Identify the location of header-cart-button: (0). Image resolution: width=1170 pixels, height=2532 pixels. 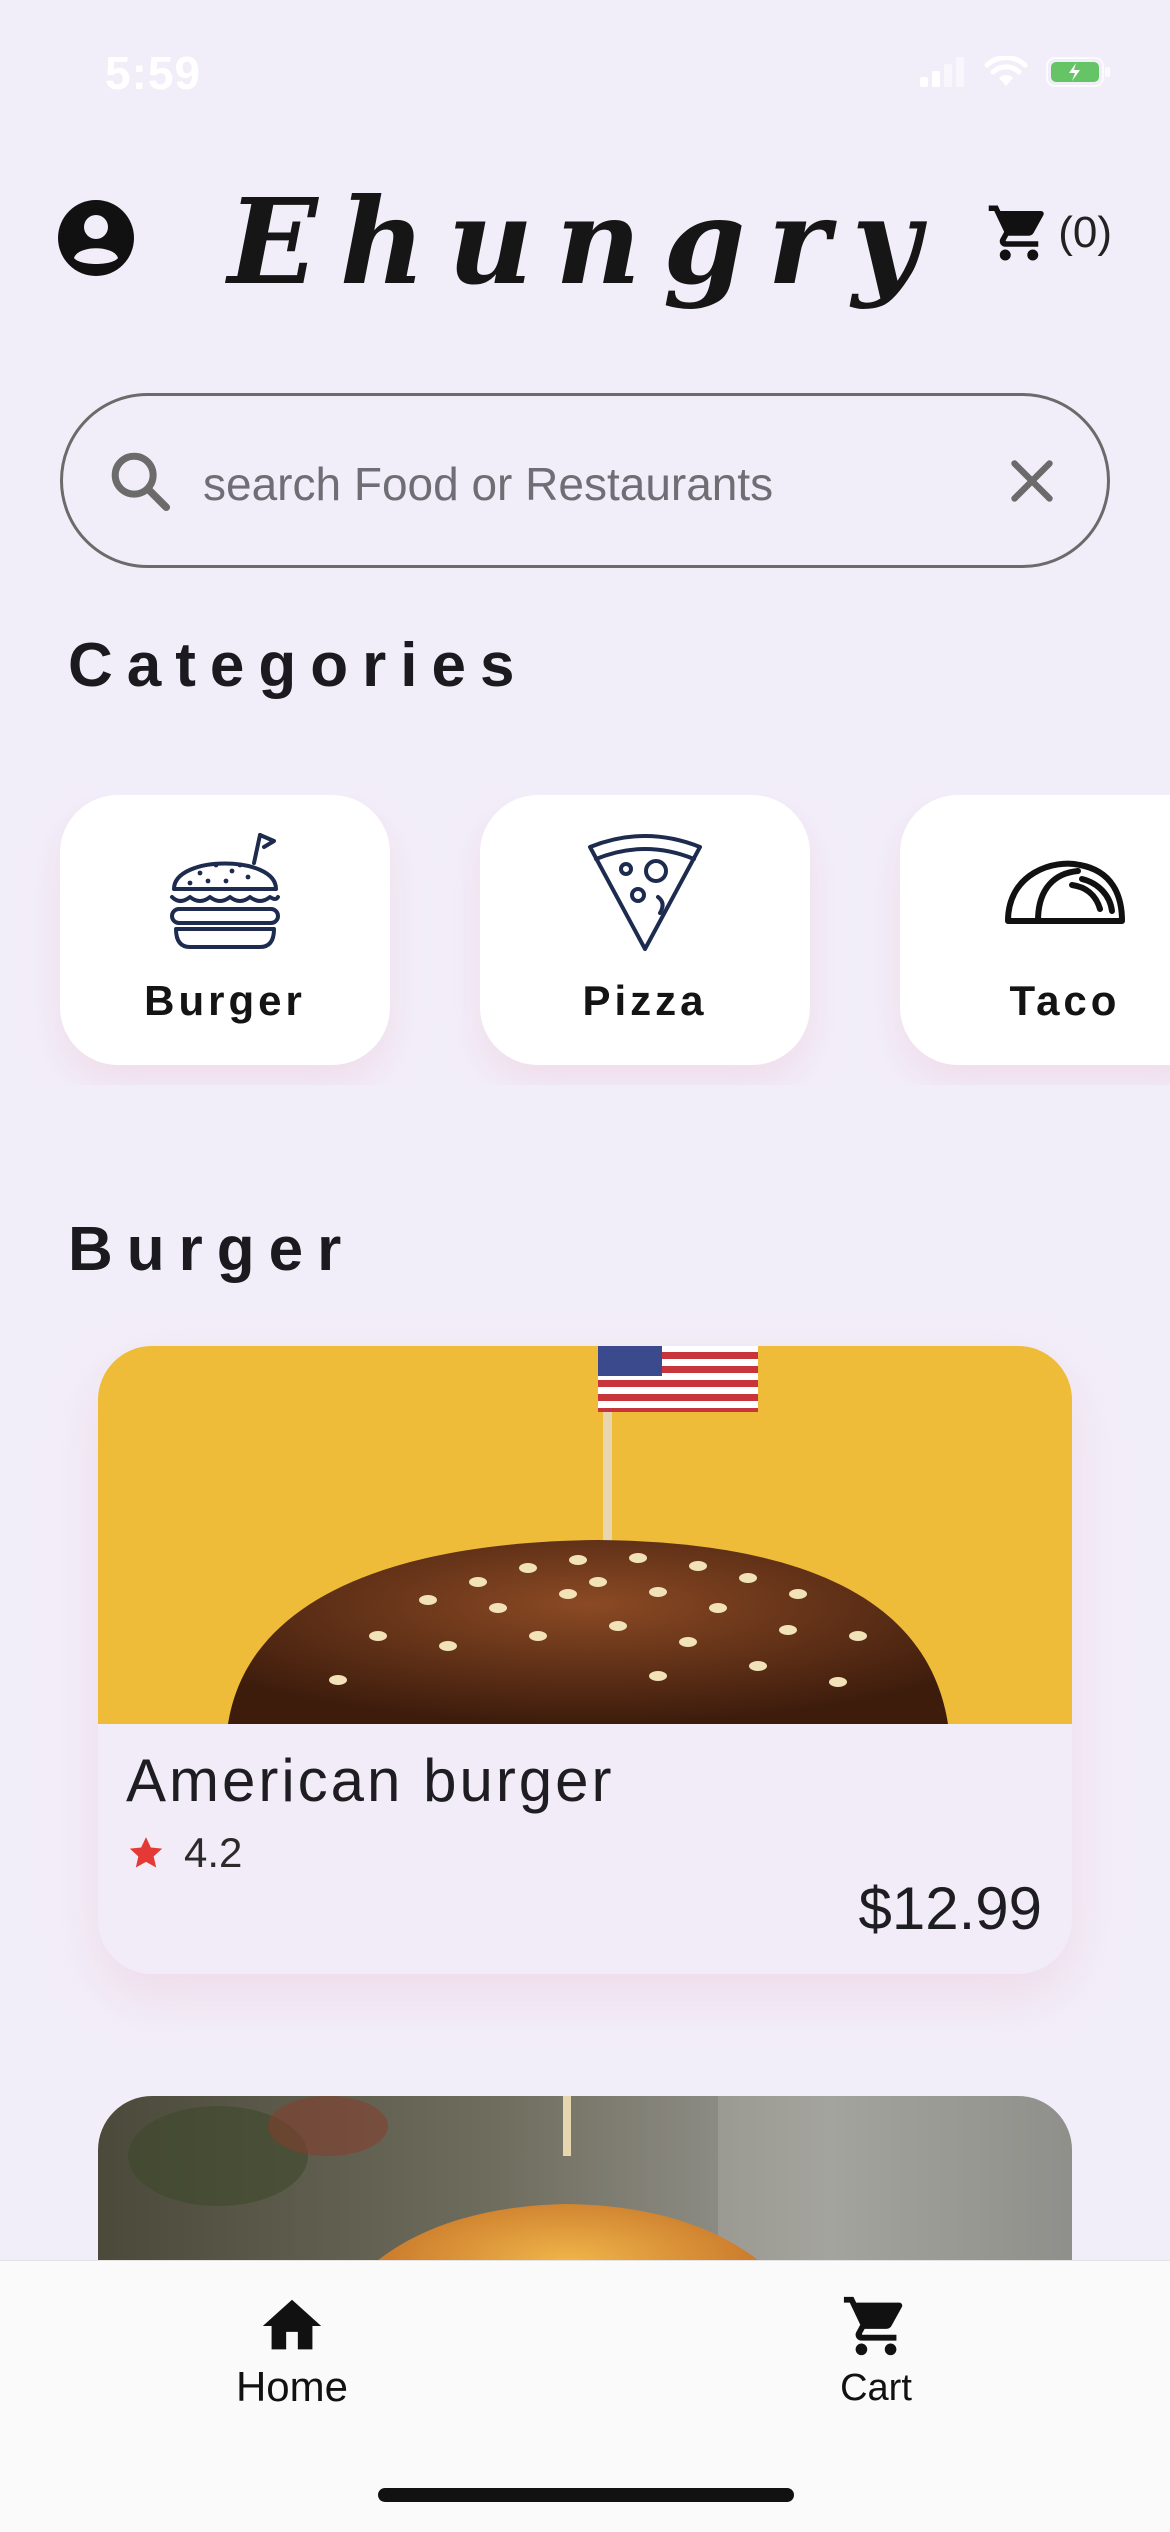
(1048, 233).